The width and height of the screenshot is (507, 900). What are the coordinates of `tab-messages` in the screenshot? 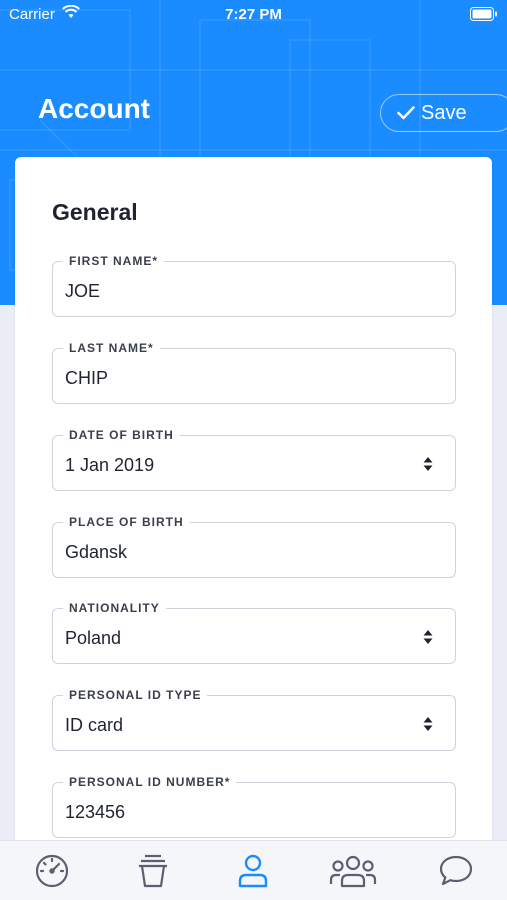 It's located at (456, 873).